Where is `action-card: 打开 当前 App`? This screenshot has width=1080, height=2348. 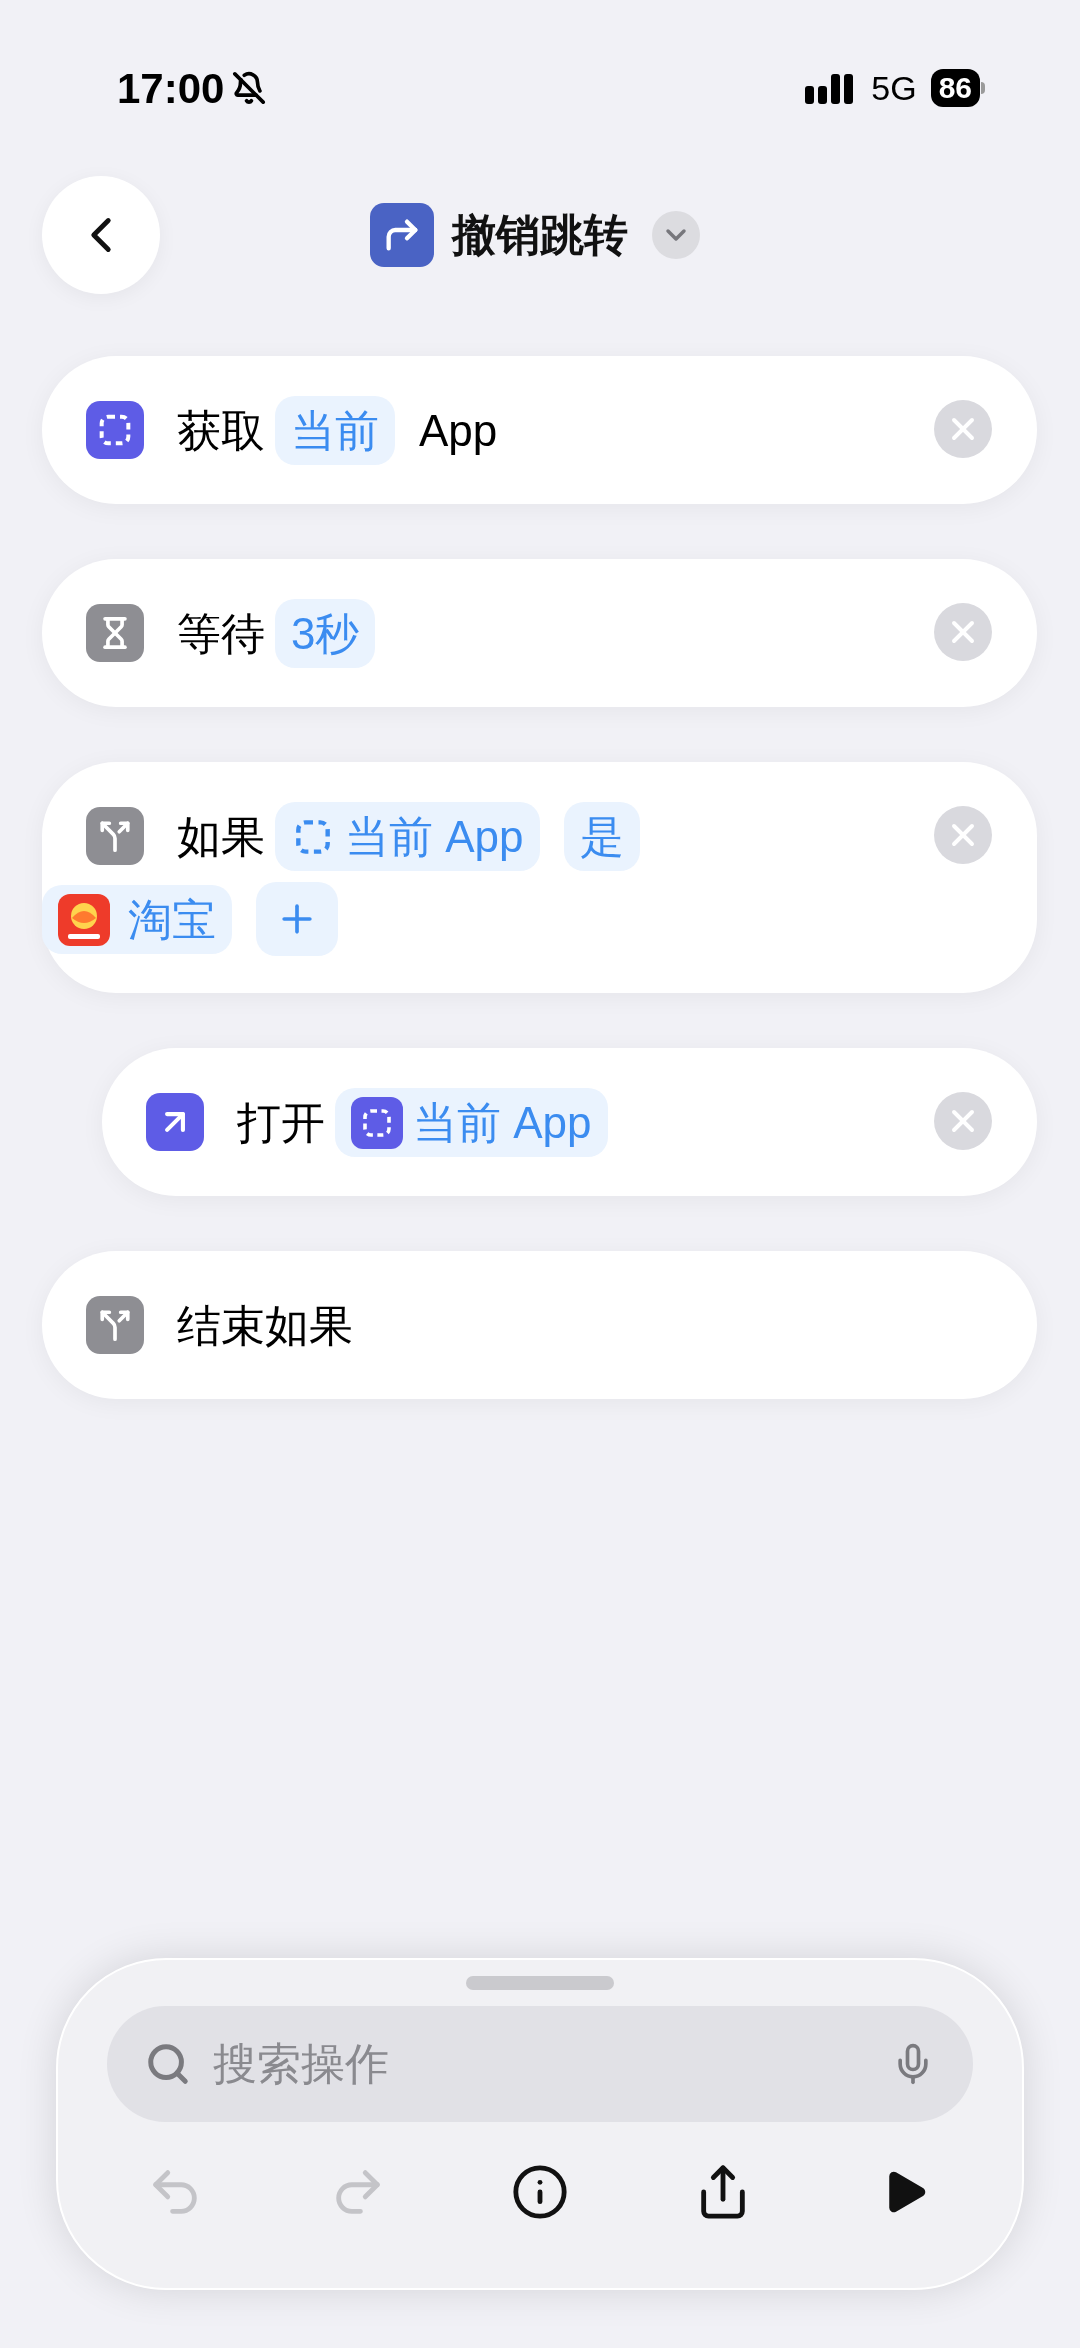 action-card: 打开 当前 App is located at coordinates (569, 1122).